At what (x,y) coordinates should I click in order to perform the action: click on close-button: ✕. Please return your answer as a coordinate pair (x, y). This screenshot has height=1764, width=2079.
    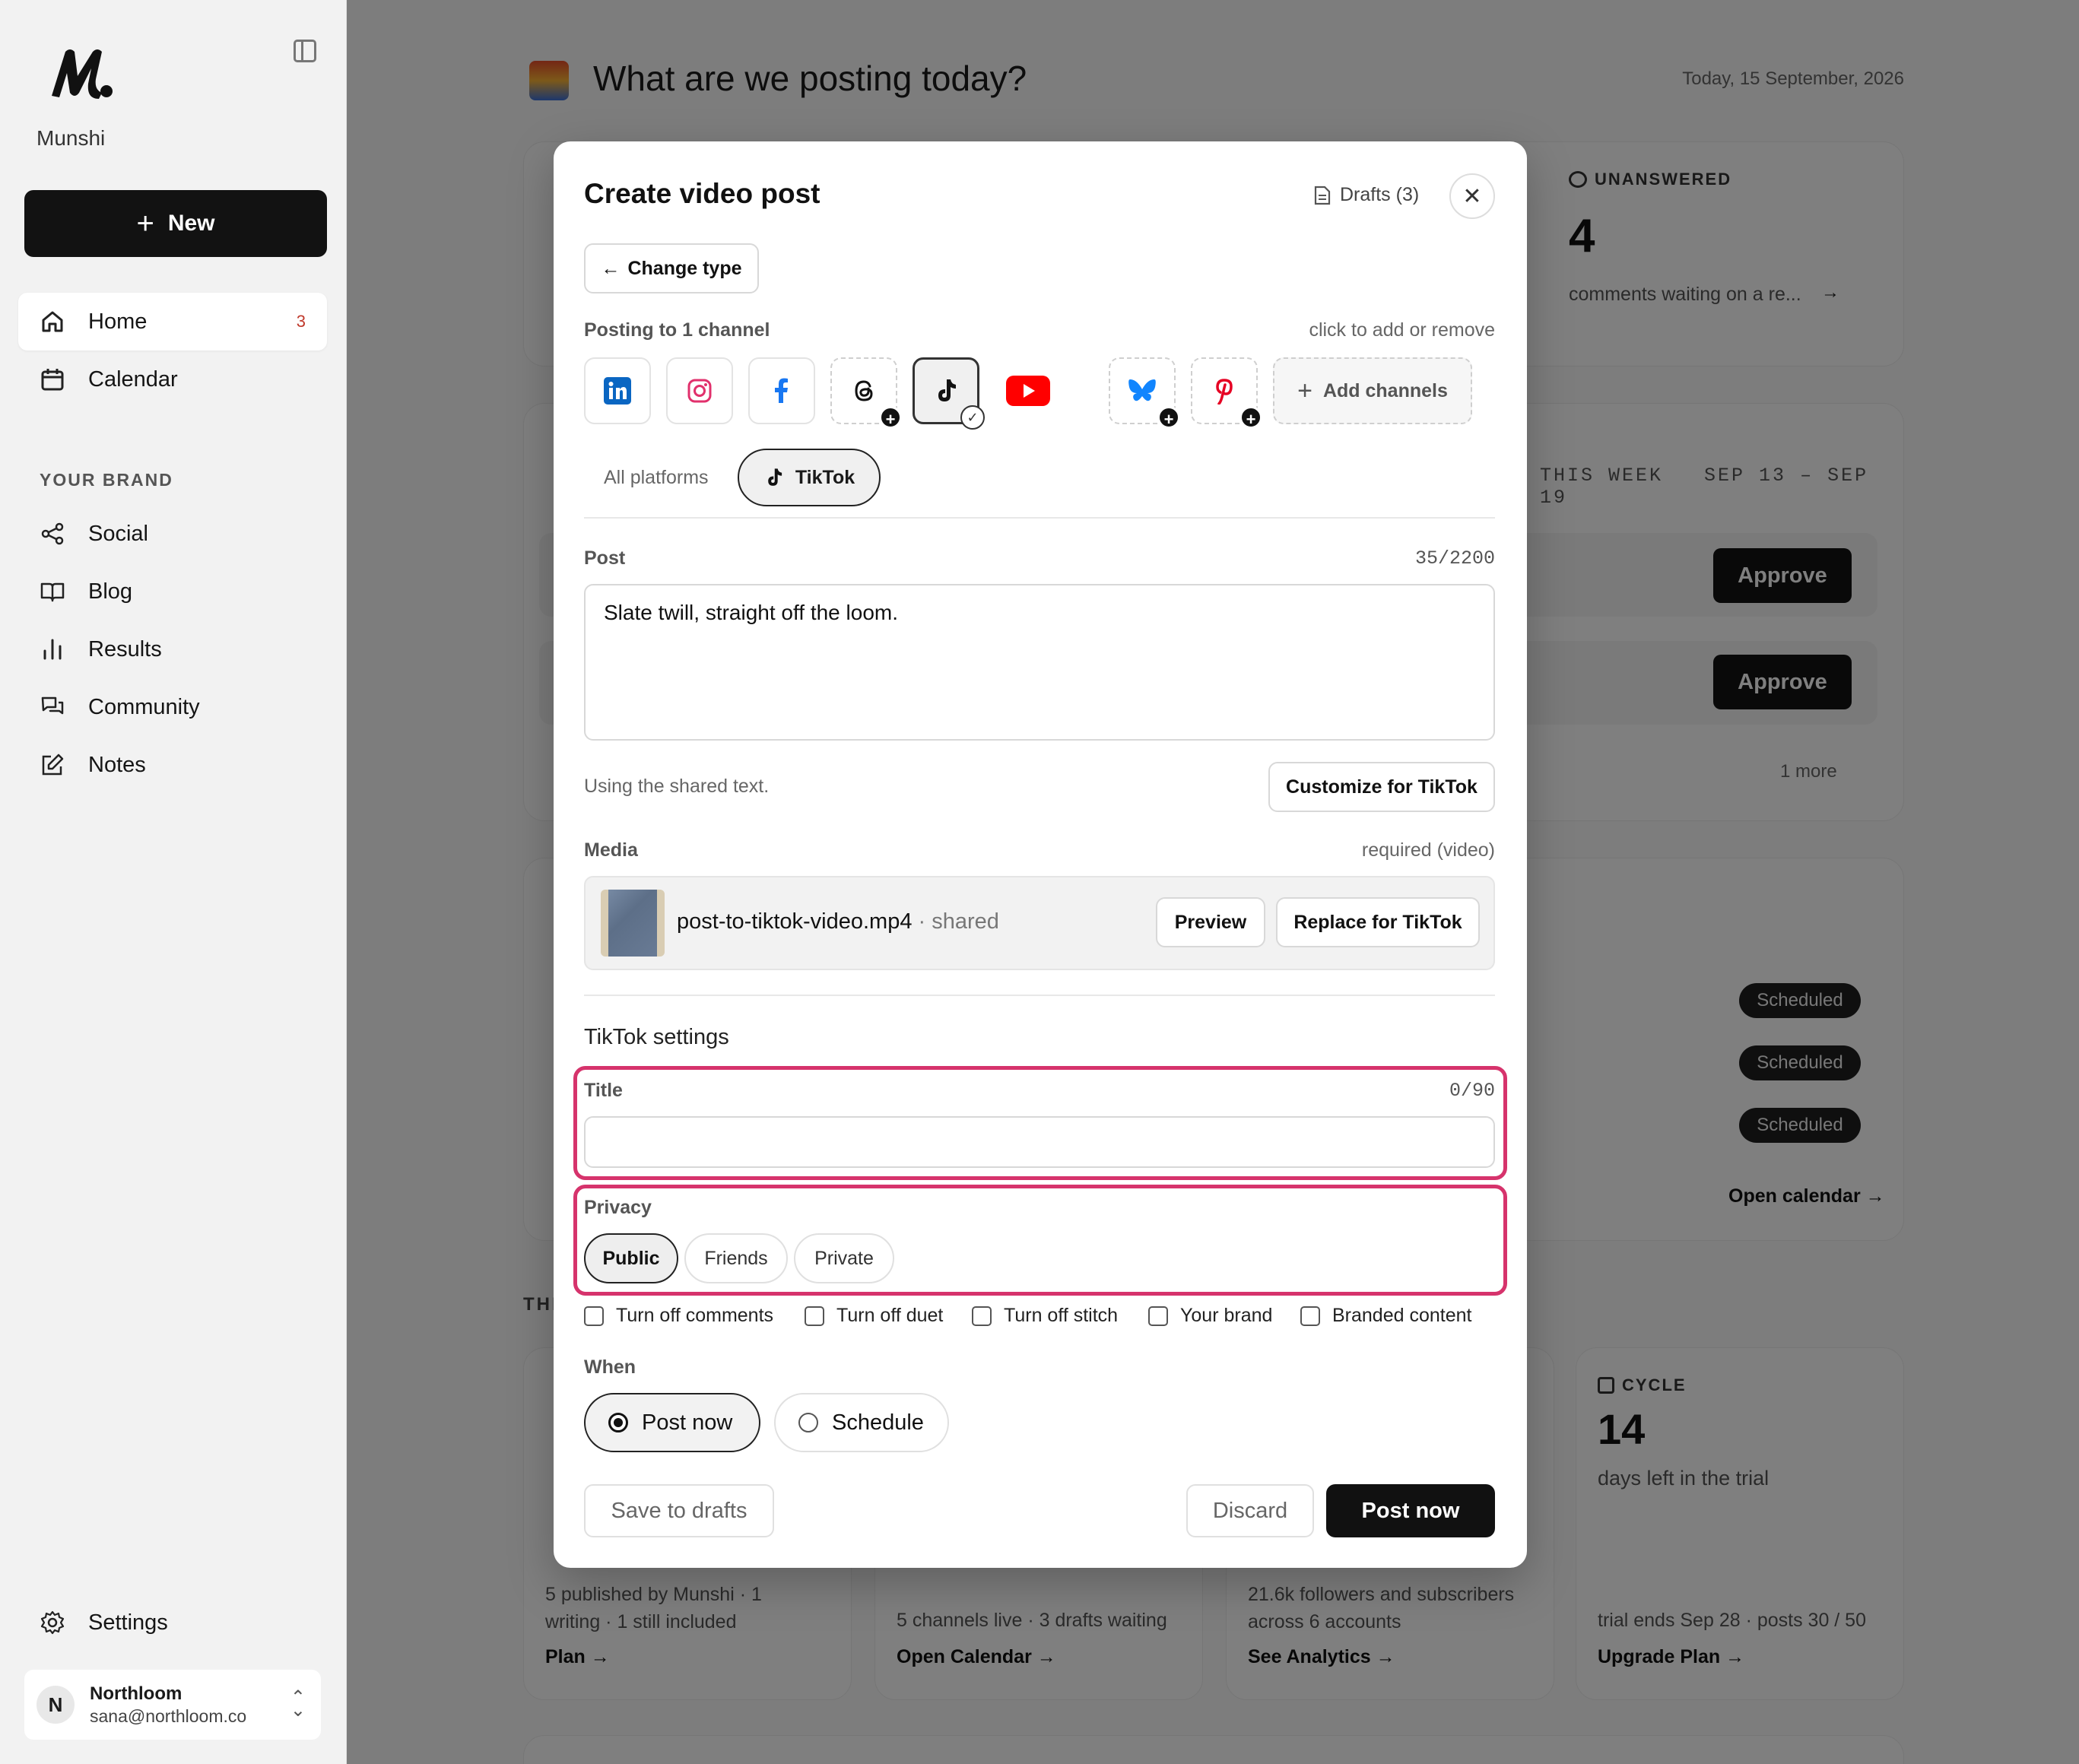
    Looking at the image, I should click on (1472, 196).